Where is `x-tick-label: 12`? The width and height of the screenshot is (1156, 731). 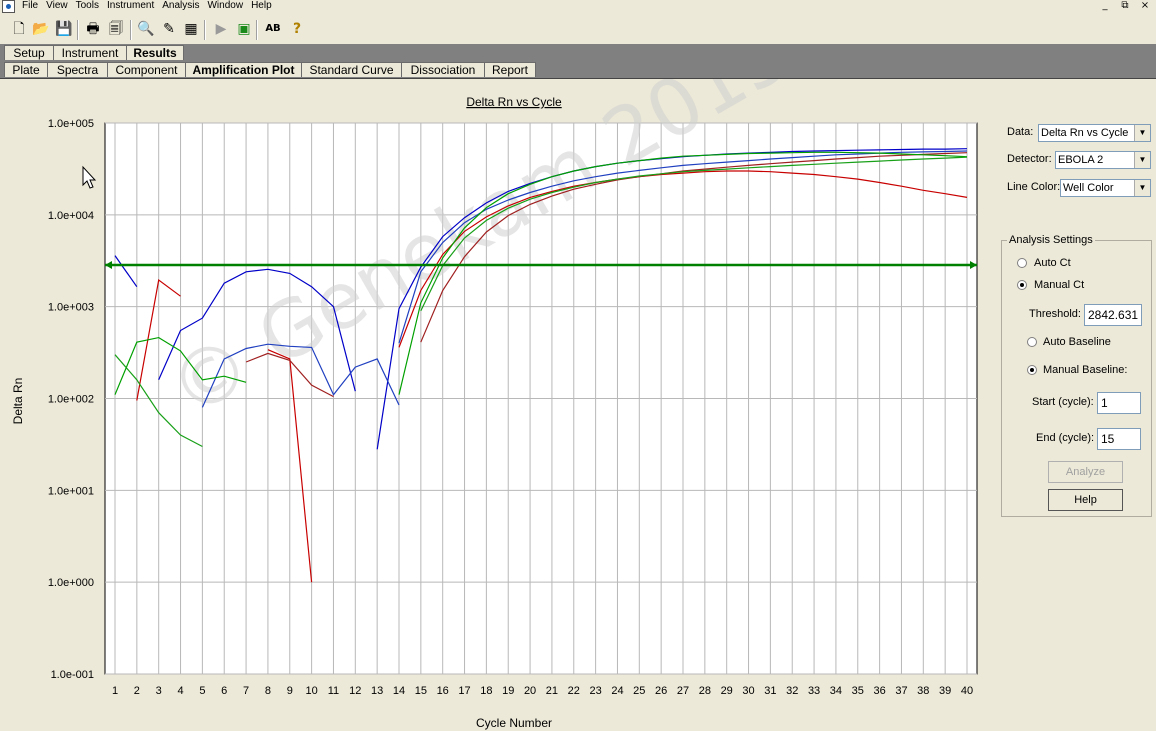 x-tick-label: 12 is located at coordinates (355, 691).